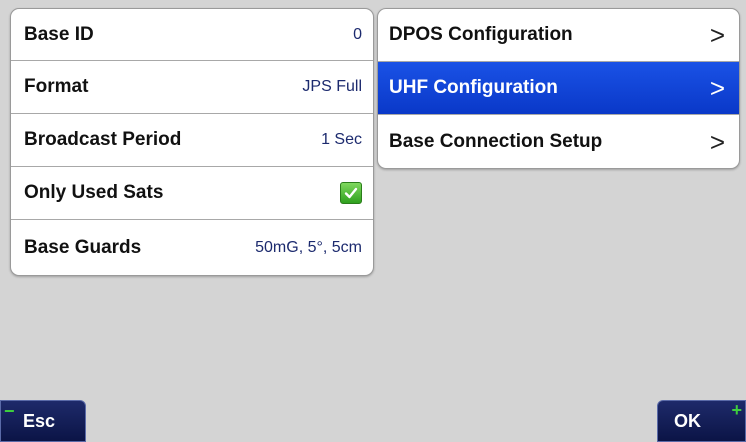 This screenshot has height=442, width=746. What do you see at coordinates (701, 421) in the screenshot?
I see `ok-button: OK +` at bounding box center [701, 421].